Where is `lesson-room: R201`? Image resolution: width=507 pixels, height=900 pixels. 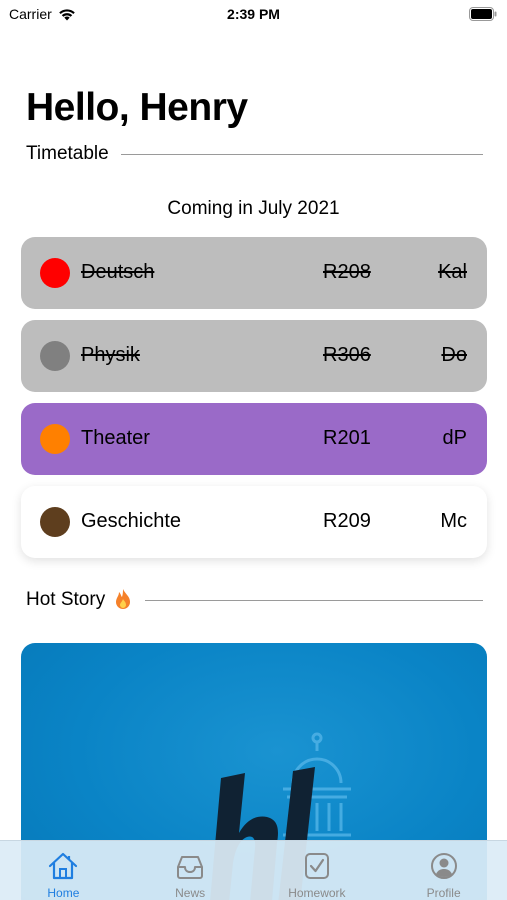 lesson-room: R201 is located at coordinates (347, 438).